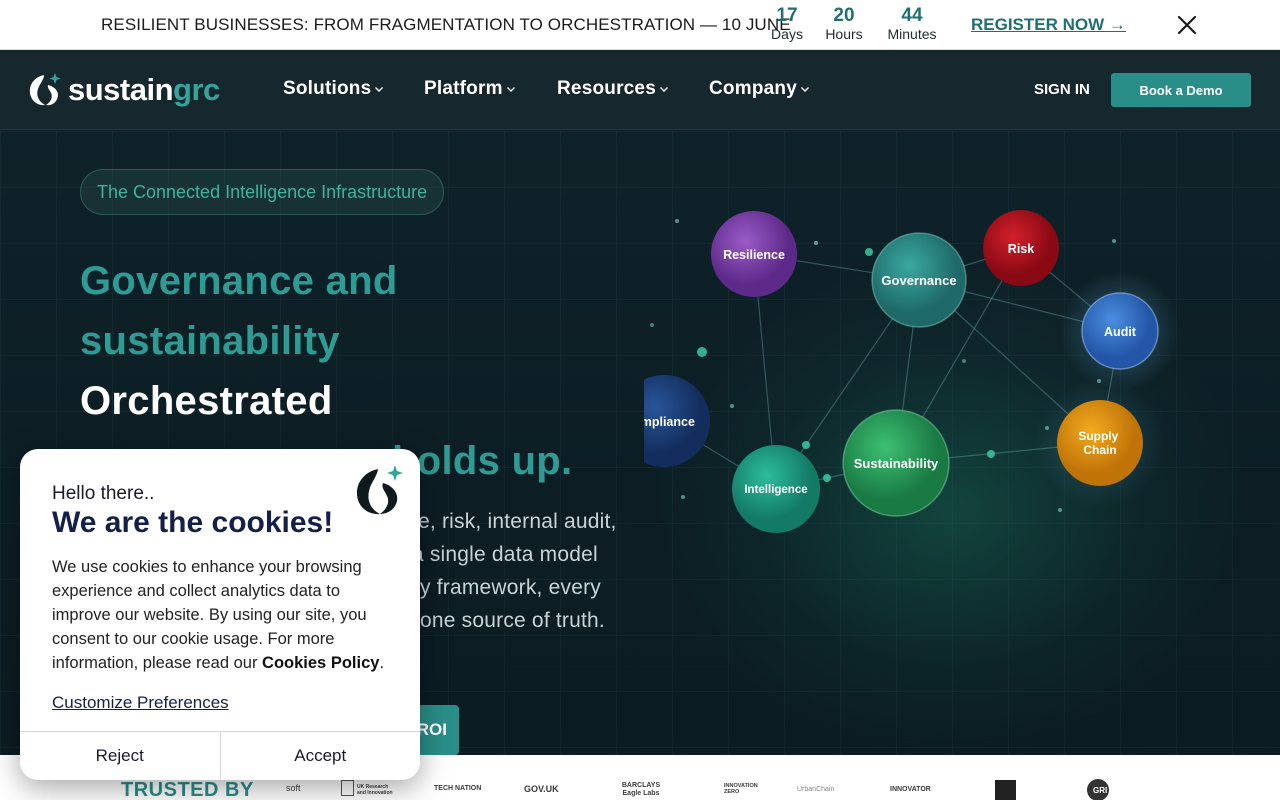  I want to click on node-supply-chain: Supply Chain, so click(1100, 443).